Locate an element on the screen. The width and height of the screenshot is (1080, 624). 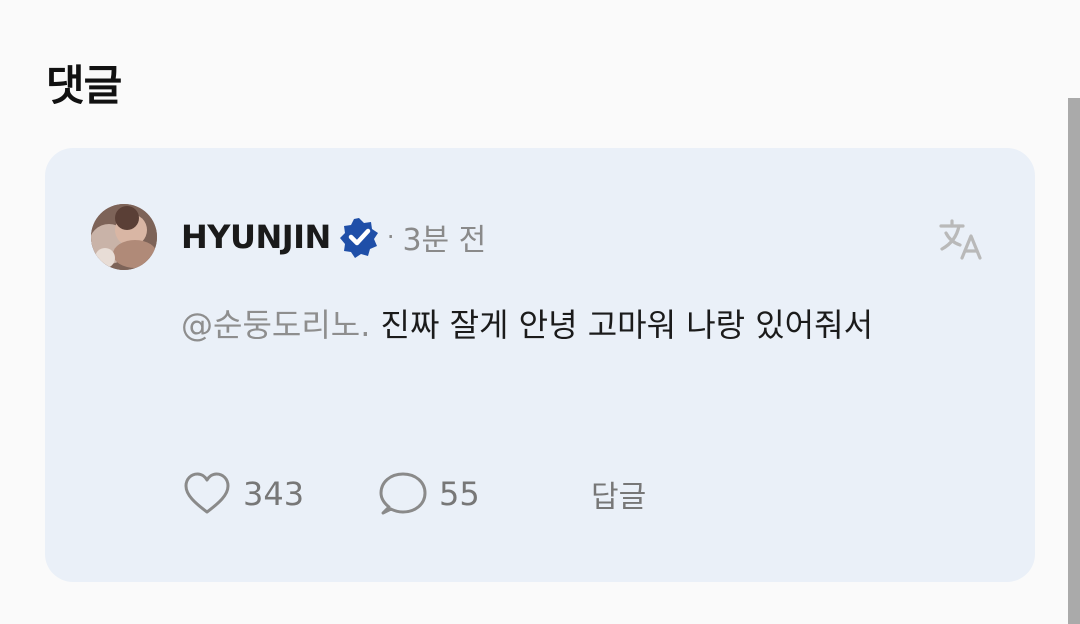
heart-icon is located at coordinates (207, 493).